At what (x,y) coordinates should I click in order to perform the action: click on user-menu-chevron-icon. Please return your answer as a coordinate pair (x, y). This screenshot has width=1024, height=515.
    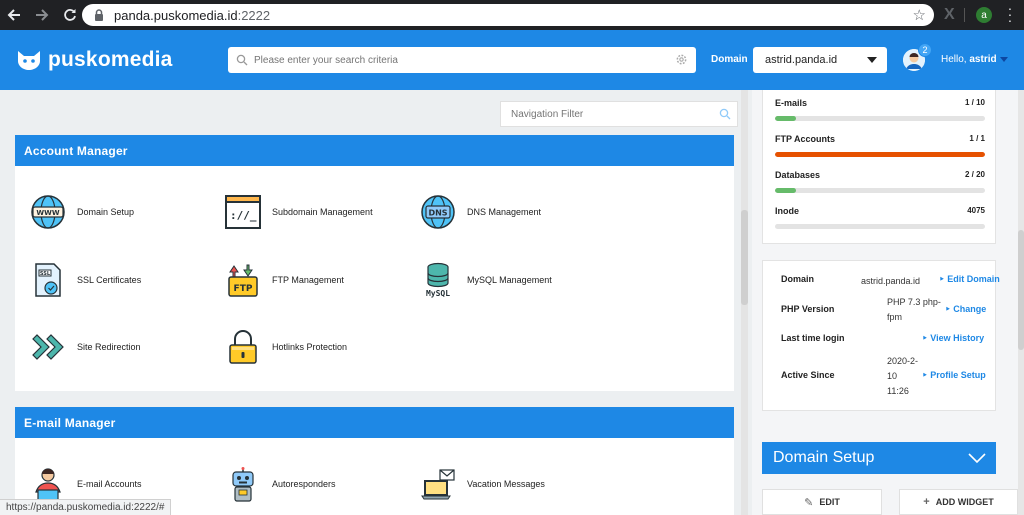
    Looking at the image, I should click on (1004, 59).